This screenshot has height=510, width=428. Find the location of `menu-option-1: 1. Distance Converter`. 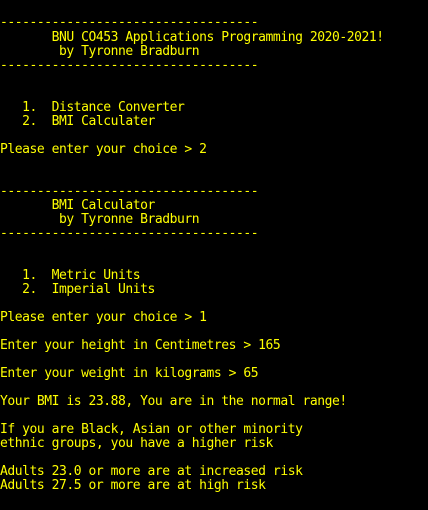

menu-option-1: 1. Distance Converter is located at coordinates (92, 107).